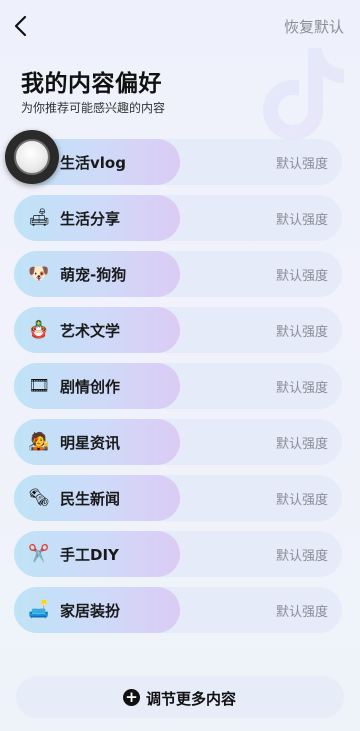  Describe the element at coordinates (91, 84) in the screenshot. I see `page-title: 我的内容偏好` at that location.